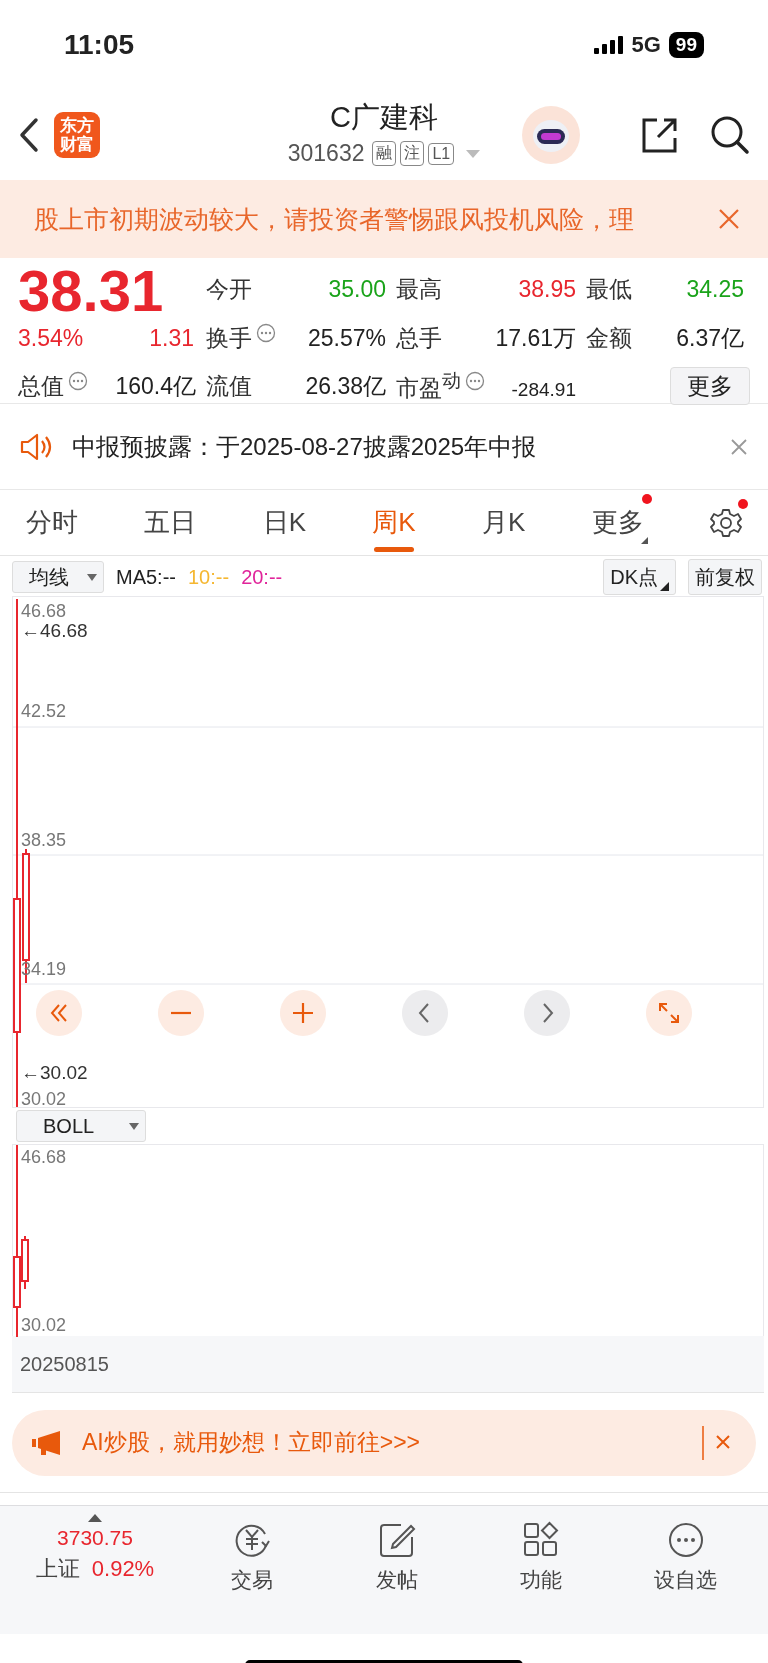  What do you see at coordinates (305, 446) in the screenshot?
I see `notice-text: 中报预披露：于2025-08-27披露2025年中报` at bounding box center [305, 446].